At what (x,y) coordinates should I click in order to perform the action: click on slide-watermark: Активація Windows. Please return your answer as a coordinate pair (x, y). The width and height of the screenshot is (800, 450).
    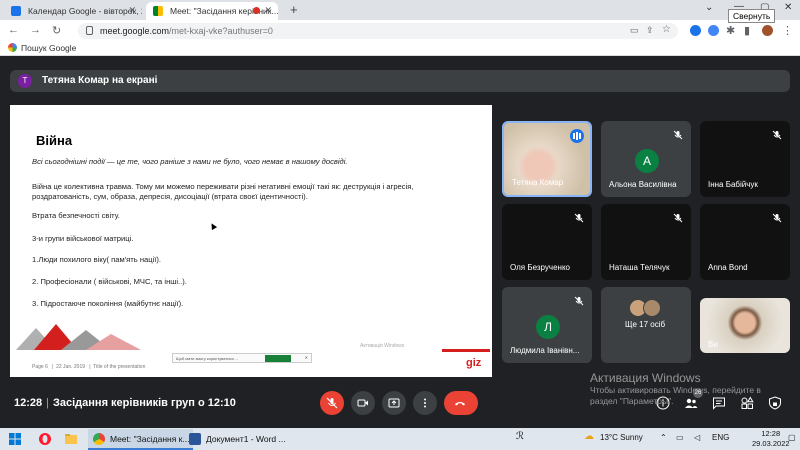
    Looking at the image, I should click on (382, 346).